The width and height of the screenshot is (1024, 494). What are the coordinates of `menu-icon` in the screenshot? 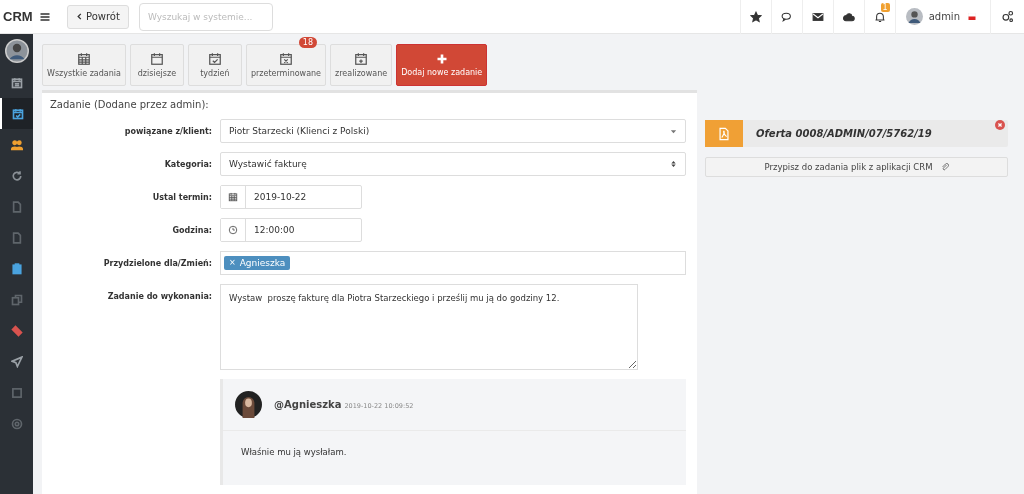 It's located at (45, 16).